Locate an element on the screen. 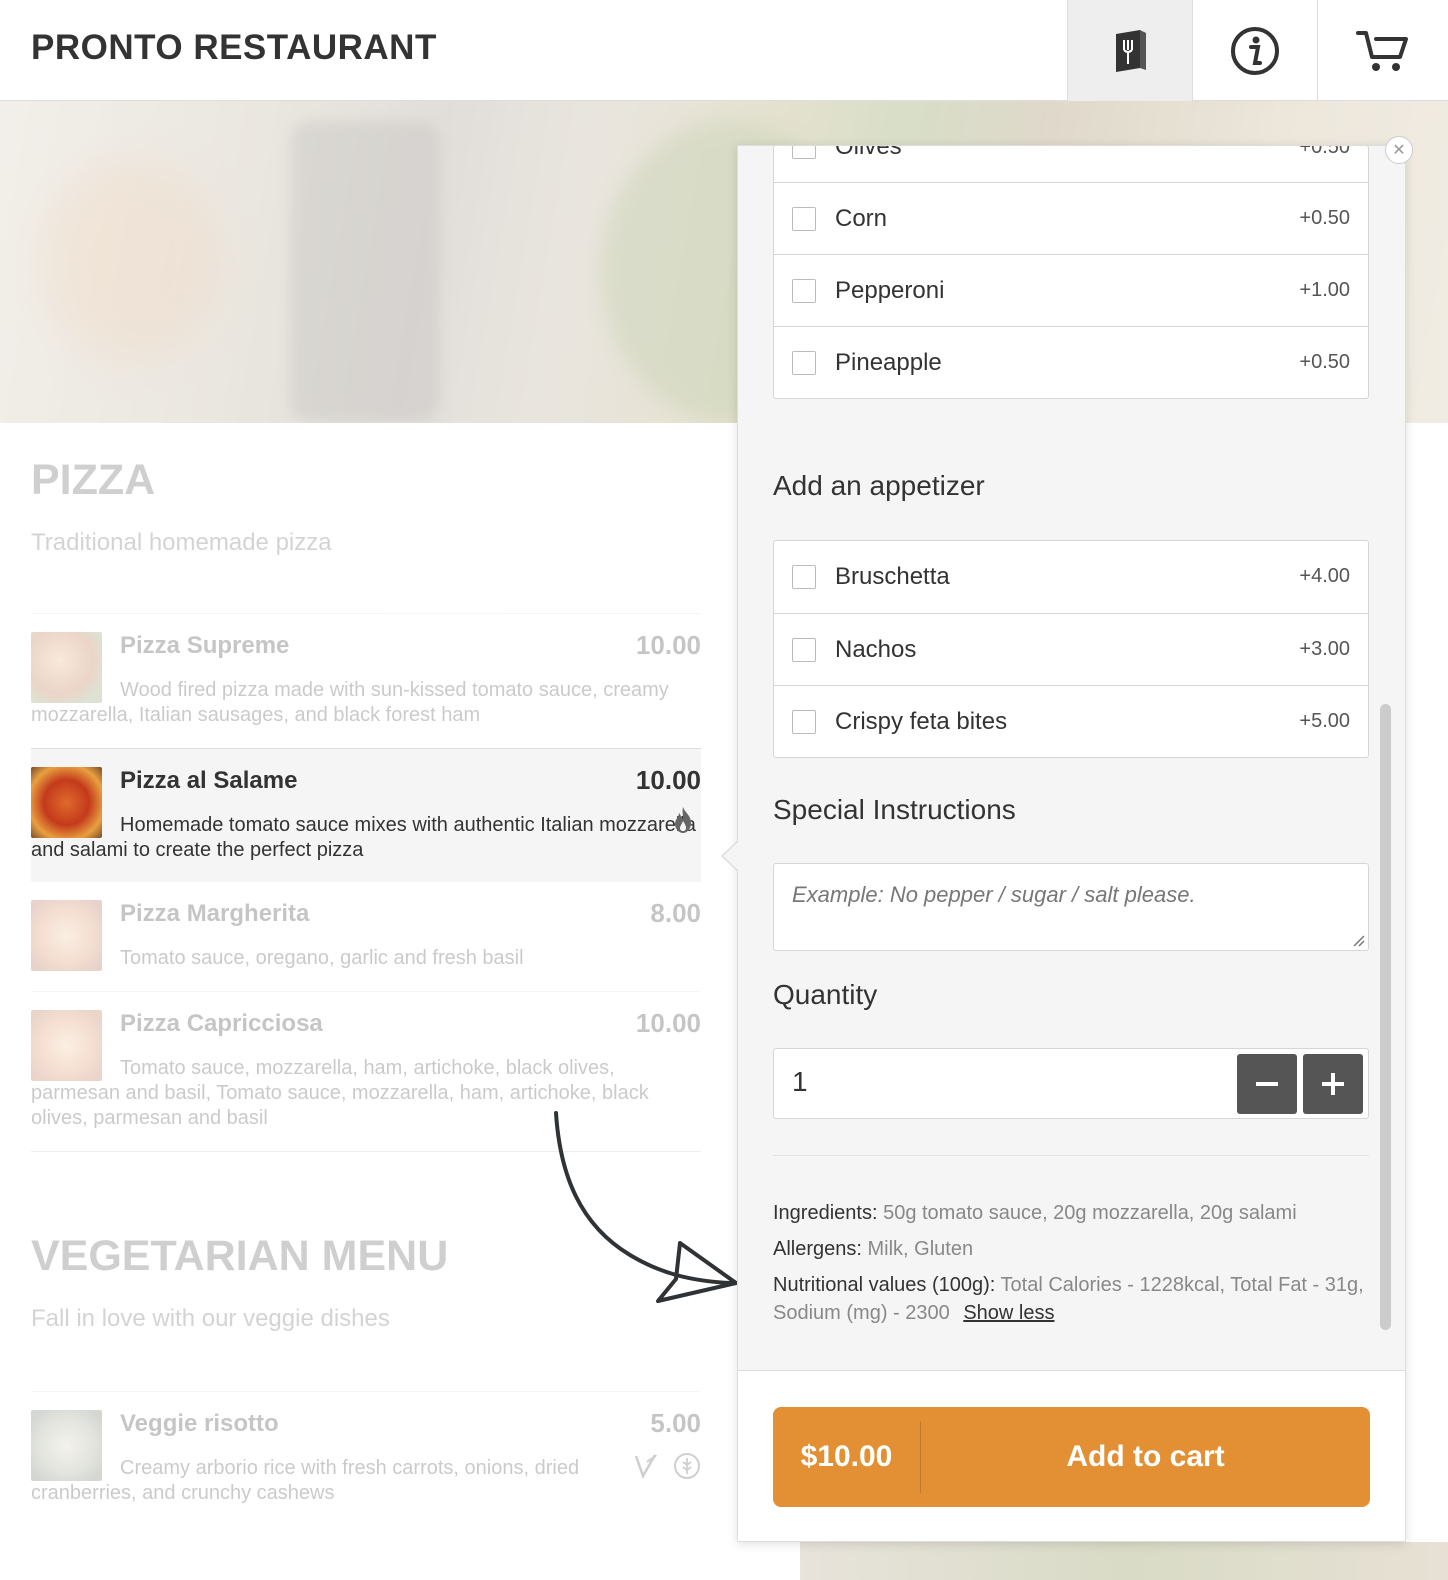 Image resolution: width=1448 pixels, height=1580 pixels. minus-icon is located at coordinates (1267, 1084).